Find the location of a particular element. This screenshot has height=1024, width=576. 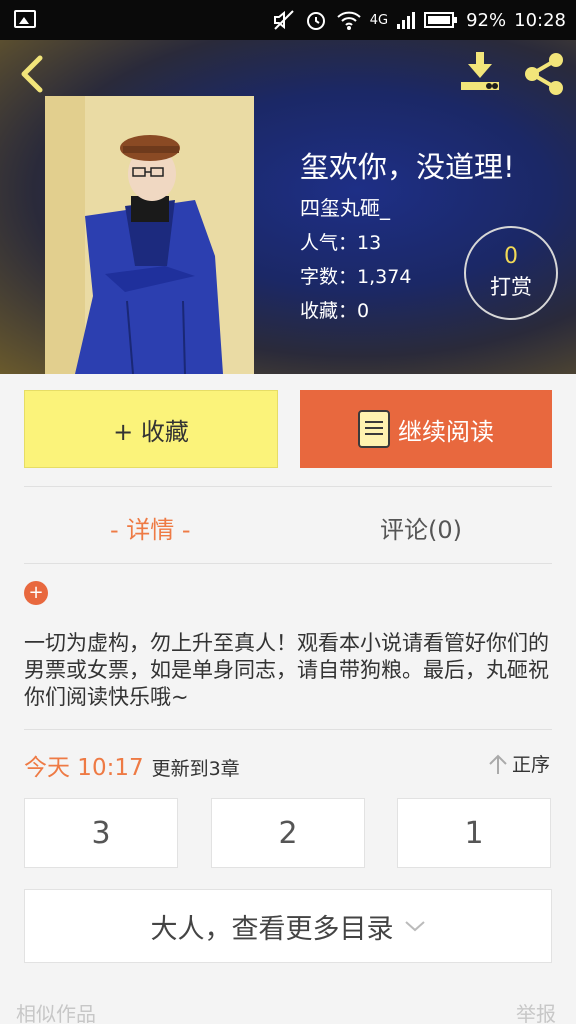

update-info: 今天 10:17 更新到3章 is located at coordinates (132, 765).